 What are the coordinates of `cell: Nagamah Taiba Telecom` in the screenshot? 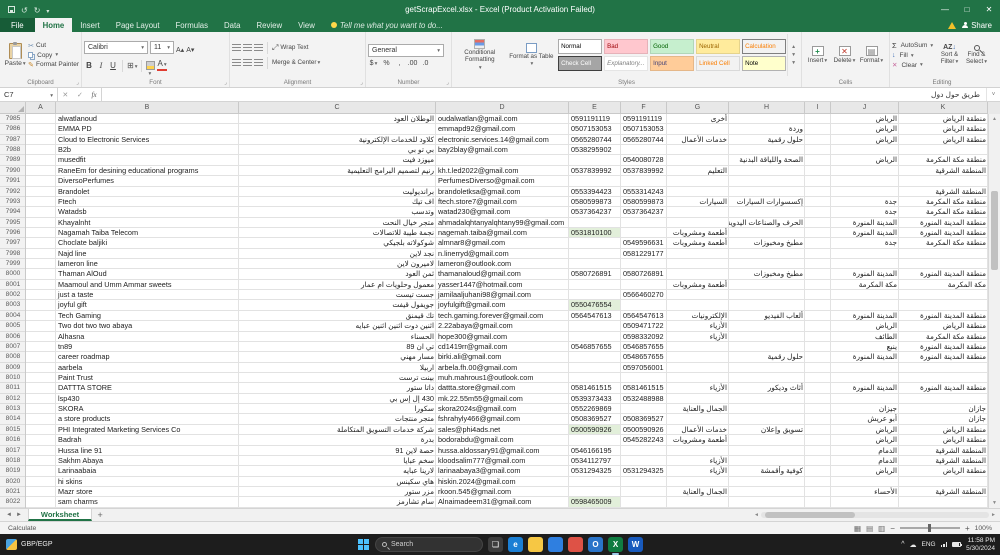 It's located at (147, 233).